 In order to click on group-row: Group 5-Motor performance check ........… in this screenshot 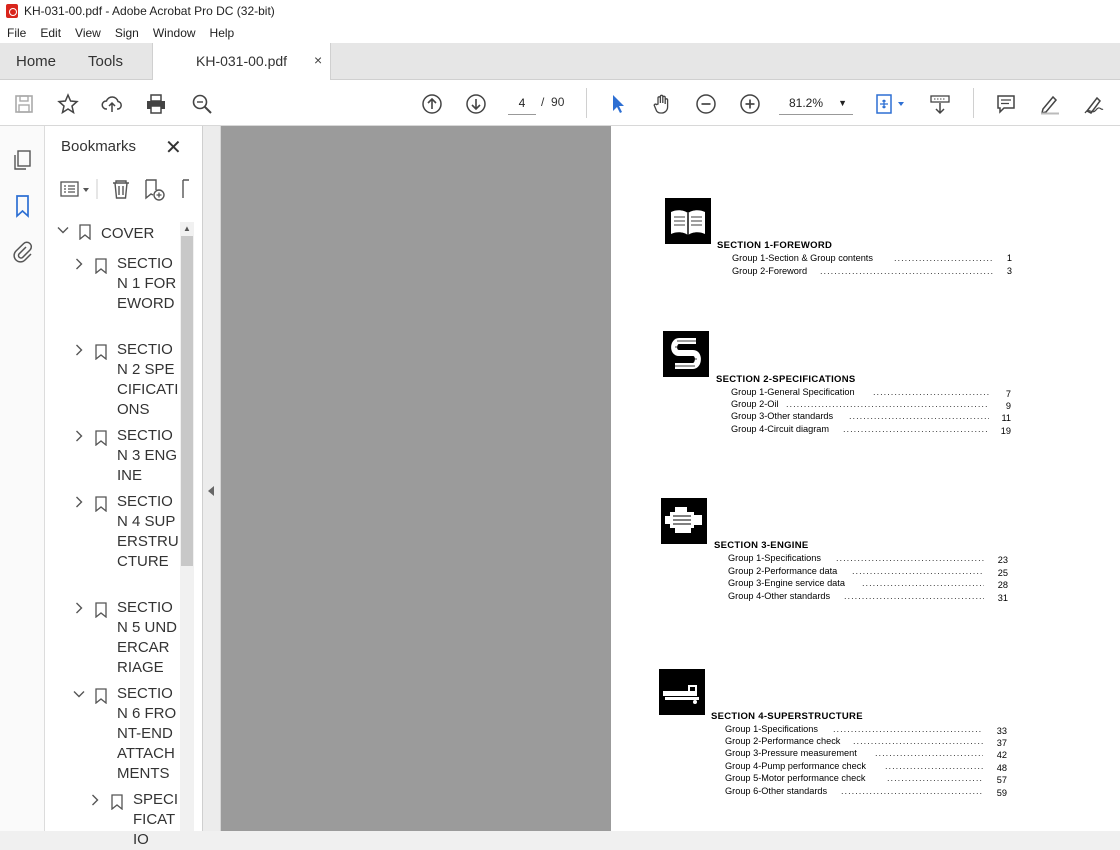, I will do `click(866, 779)`.